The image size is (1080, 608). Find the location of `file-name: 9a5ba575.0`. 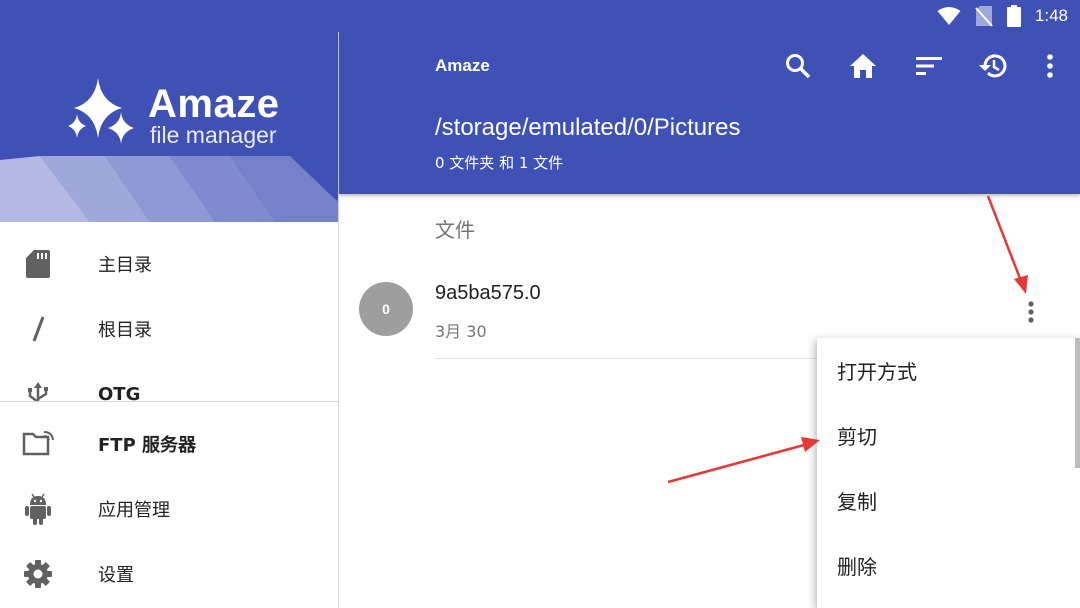

file-name: 9a5ba575.0 is located at coordinates (488, 293).